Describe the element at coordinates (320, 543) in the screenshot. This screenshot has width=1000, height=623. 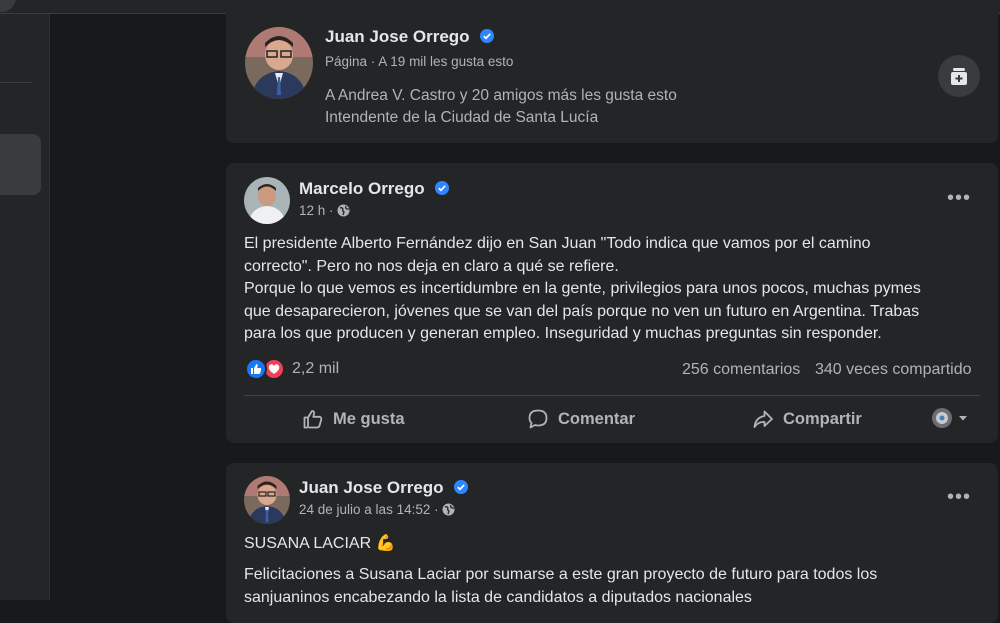
I see `post-headline: SUSANA LACIAR 💪` at that location.